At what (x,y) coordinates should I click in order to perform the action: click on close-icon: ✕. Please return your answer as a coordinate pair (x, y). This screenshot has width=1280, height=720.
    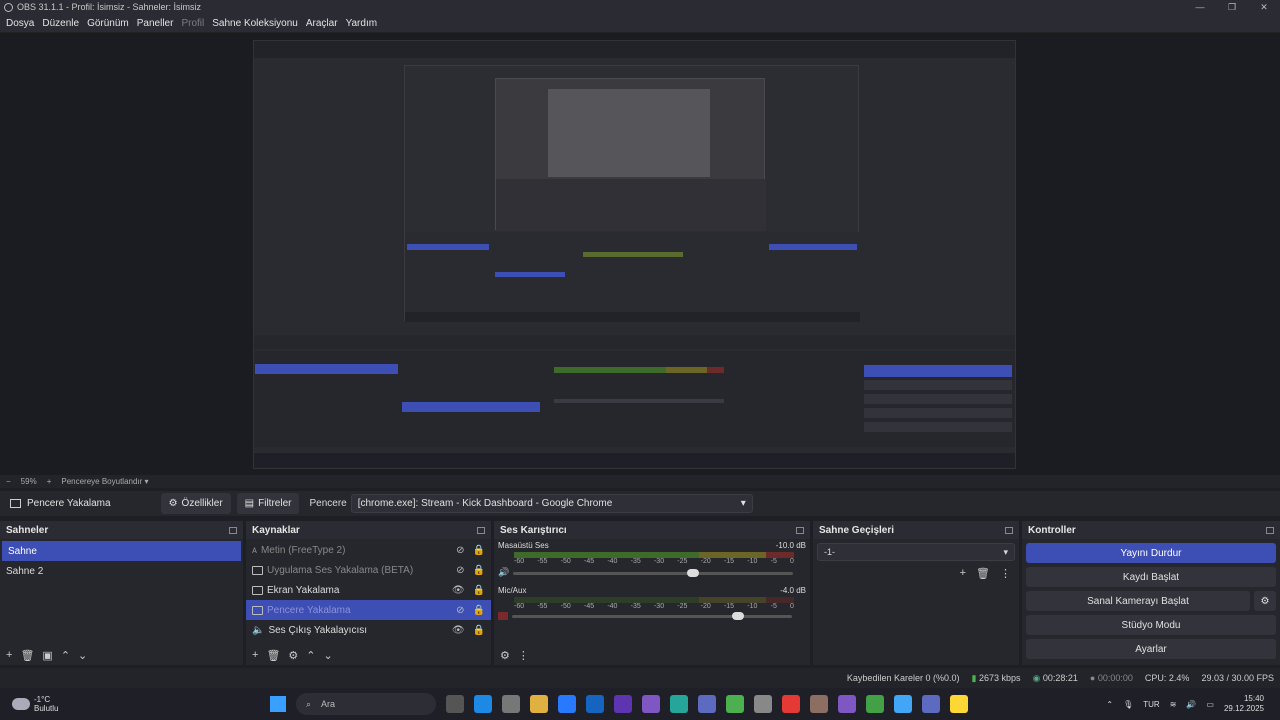
    Looking at the image, I should click on (1264, 7).